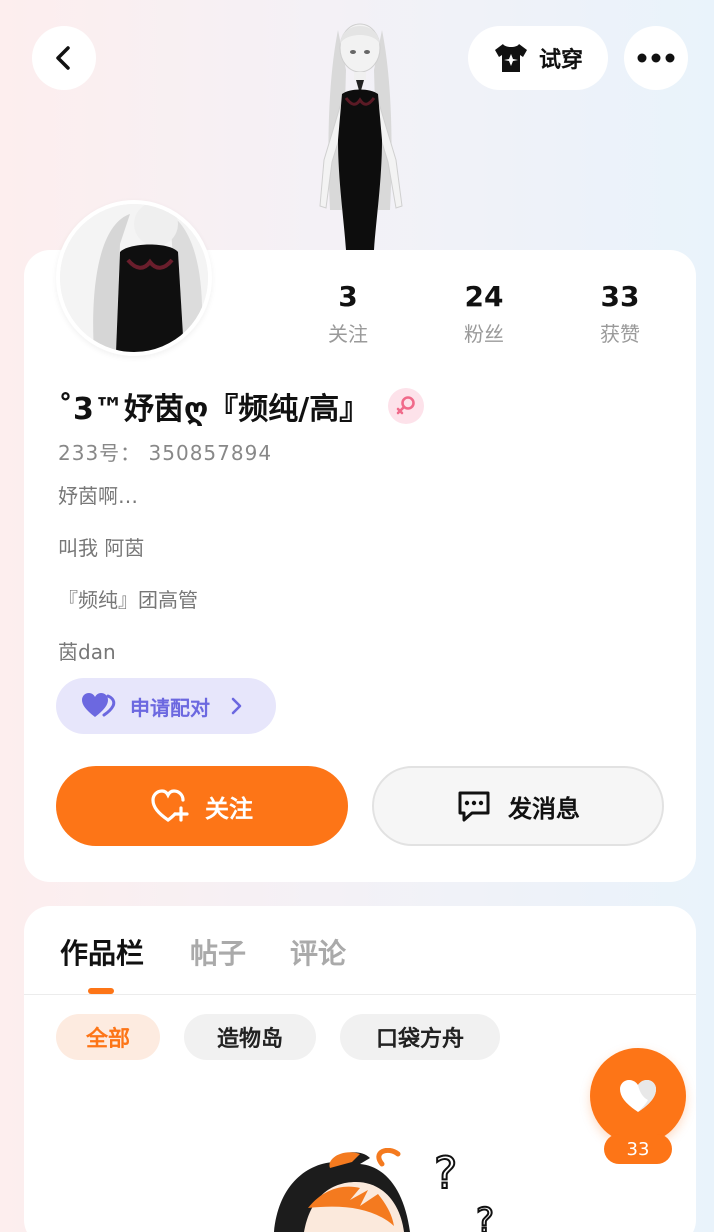  I want to click on stat-following: 3 关注, so click(348, 313).